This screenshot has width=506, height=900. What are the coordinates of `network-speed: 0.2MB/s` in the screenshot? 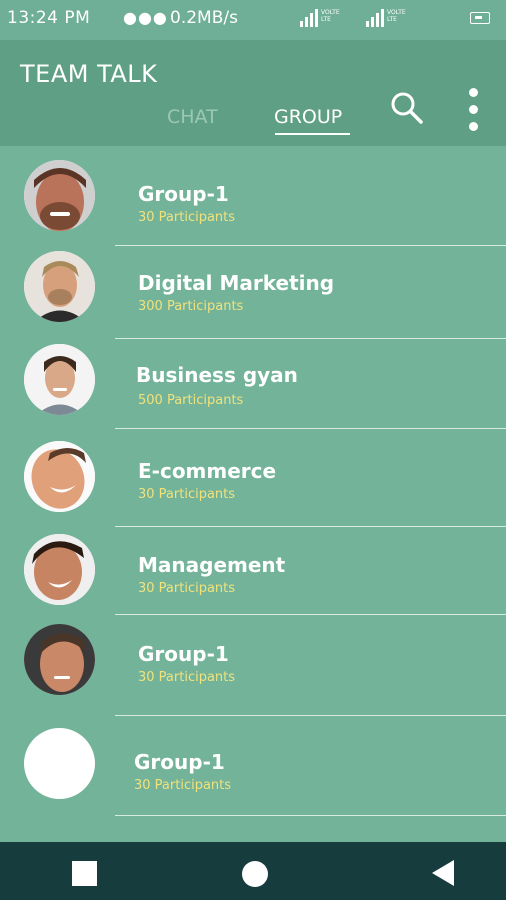 It's located at (204, 18).